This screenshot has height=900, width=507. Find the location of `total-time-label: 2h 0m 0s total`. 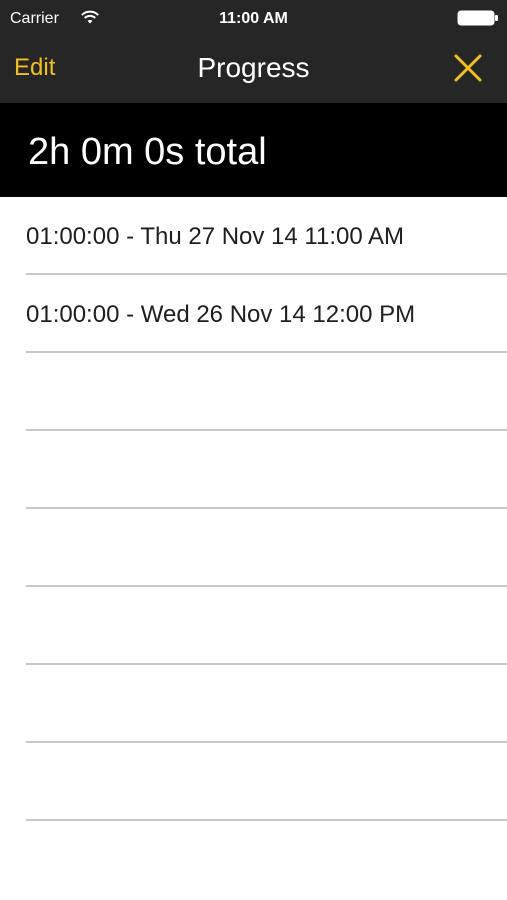

total-time-label: 2h 0m 0s total is located at coordinates (147, 152).